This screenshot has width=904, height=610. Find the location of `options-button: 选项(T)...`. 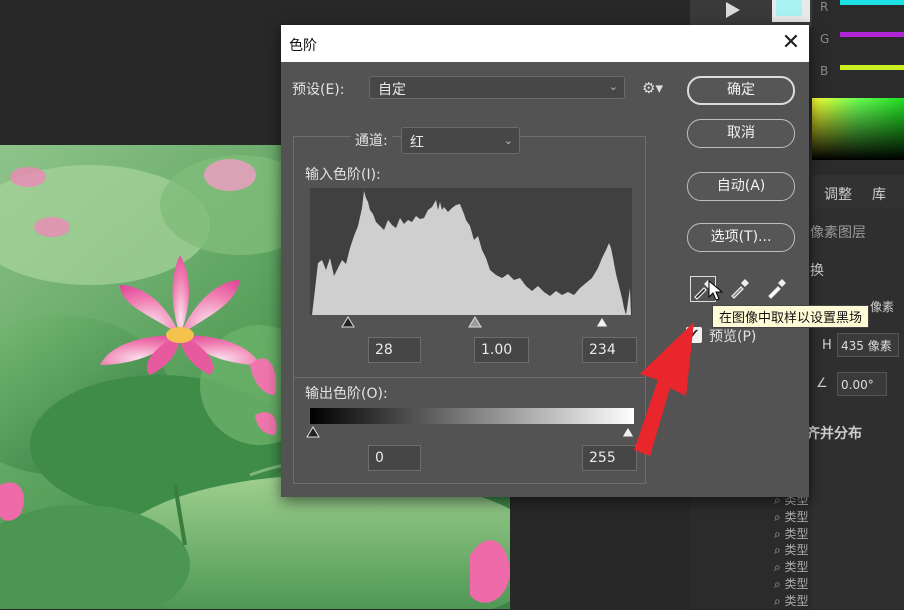

options-button: 选项(T)... is located at coordinates (741, 237).